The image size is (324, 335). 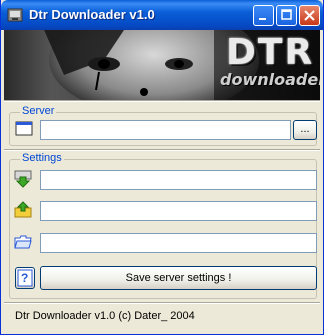 I want to click on minimize-button, so click(x=263, y=15).